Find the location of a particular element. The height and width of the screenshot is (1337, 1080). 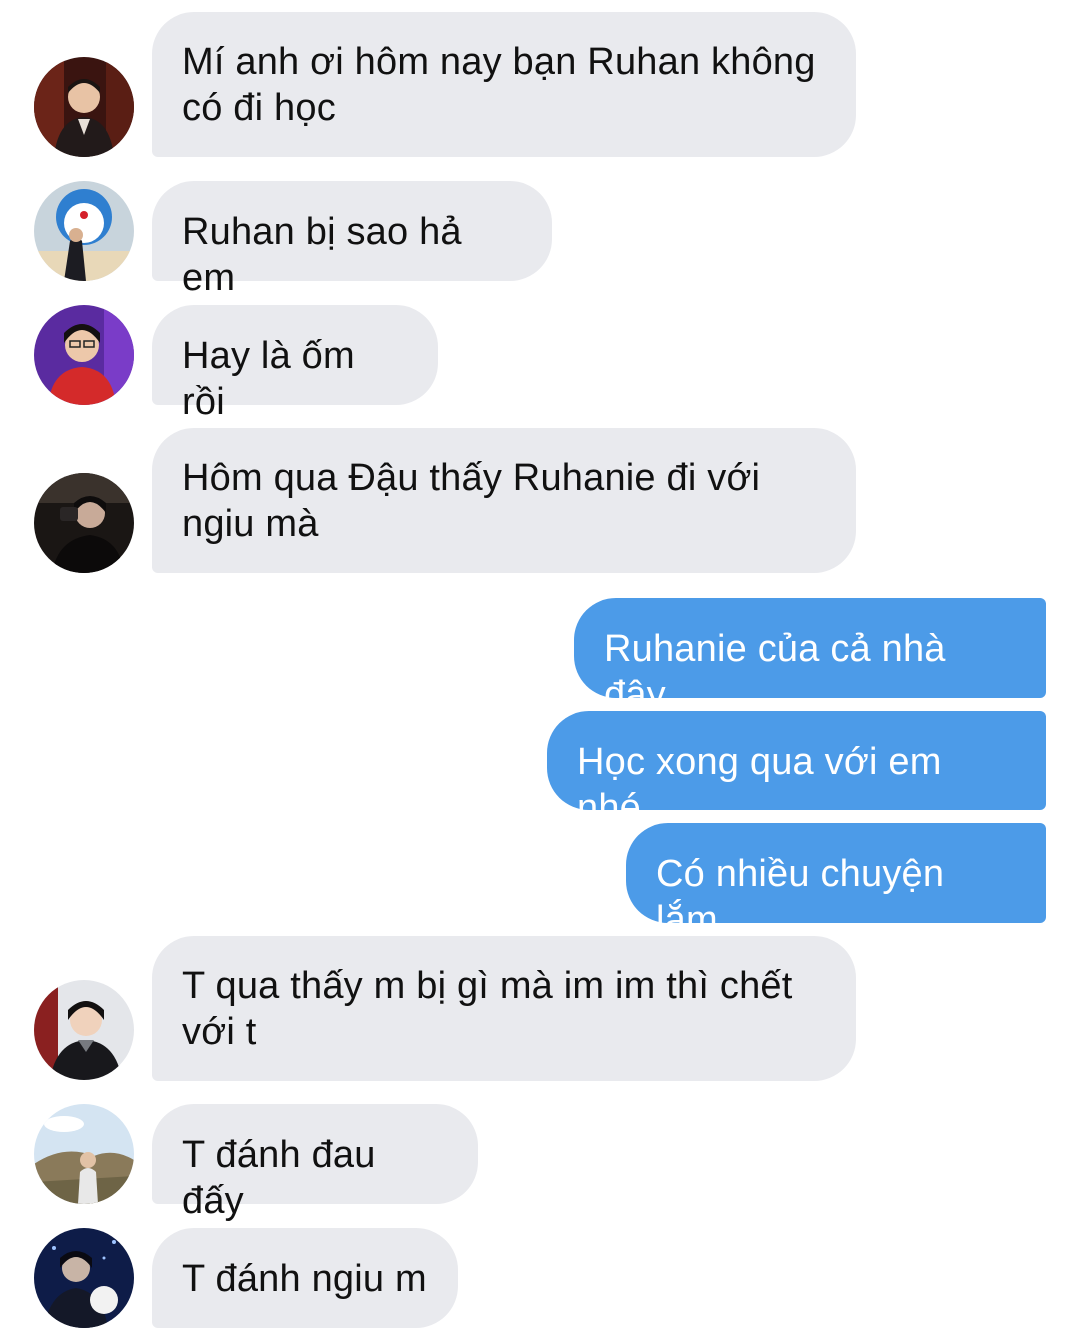

message-text: T đánh ngiu m is located at coordinates (304, 1279).